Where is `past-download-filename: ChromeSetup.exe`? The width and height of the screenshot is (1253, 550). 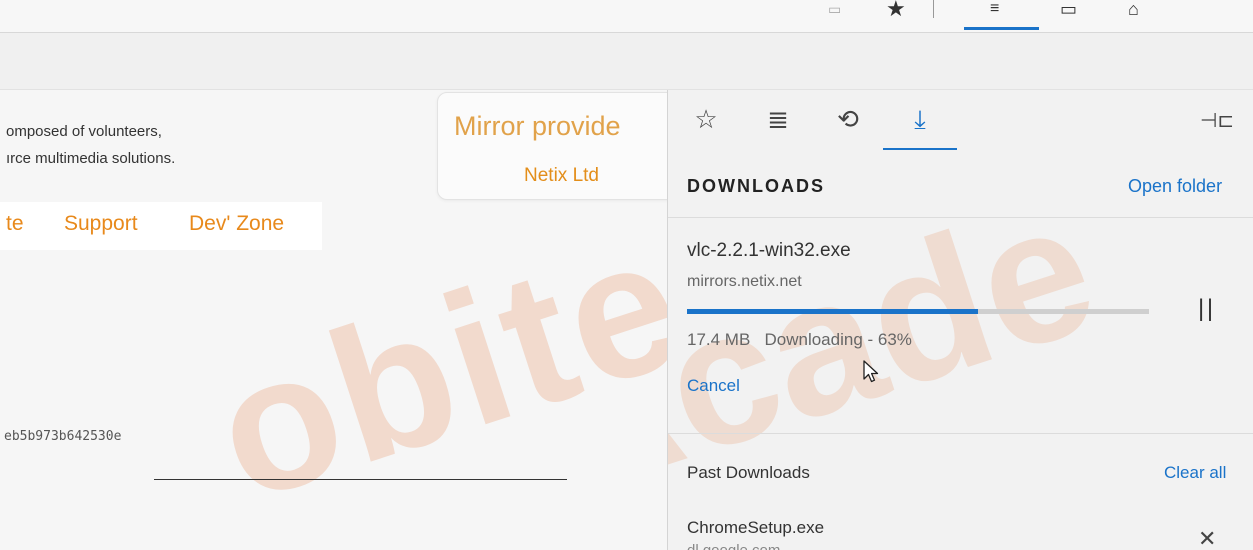 past-download-filename: ChromeSetup.exe is located at coordinates (755, 528).